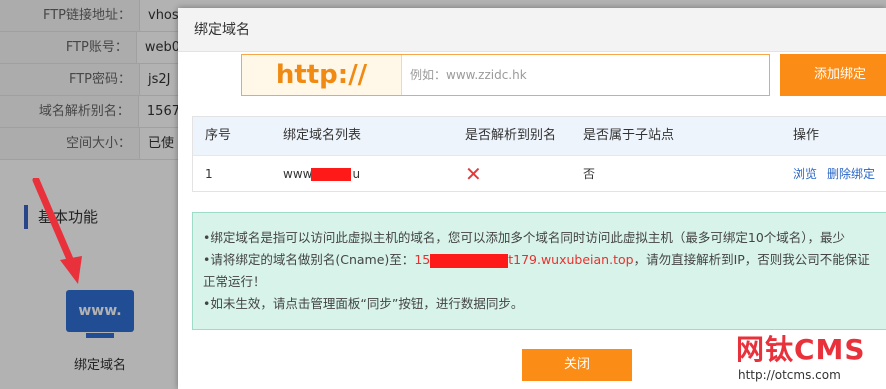 This screenshot has height=389, width=886. What do you see at coordinates (209, 174) in the screenshot?
I see `row-index: 1` at bounding box center [209, 174].